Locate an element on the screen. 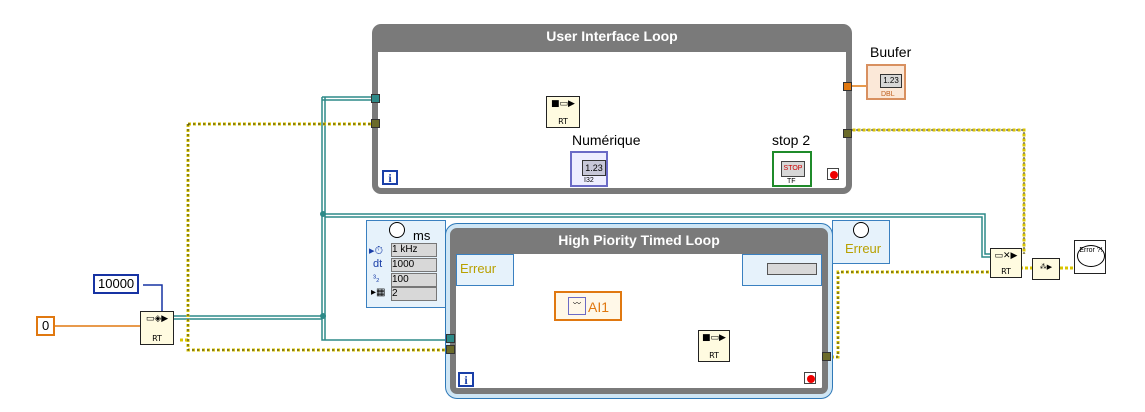 Image resolution: width=1145 pixels, height=412 pixels. numeric-indicator: 1.23 I32 is located at coordinates (589, 169).